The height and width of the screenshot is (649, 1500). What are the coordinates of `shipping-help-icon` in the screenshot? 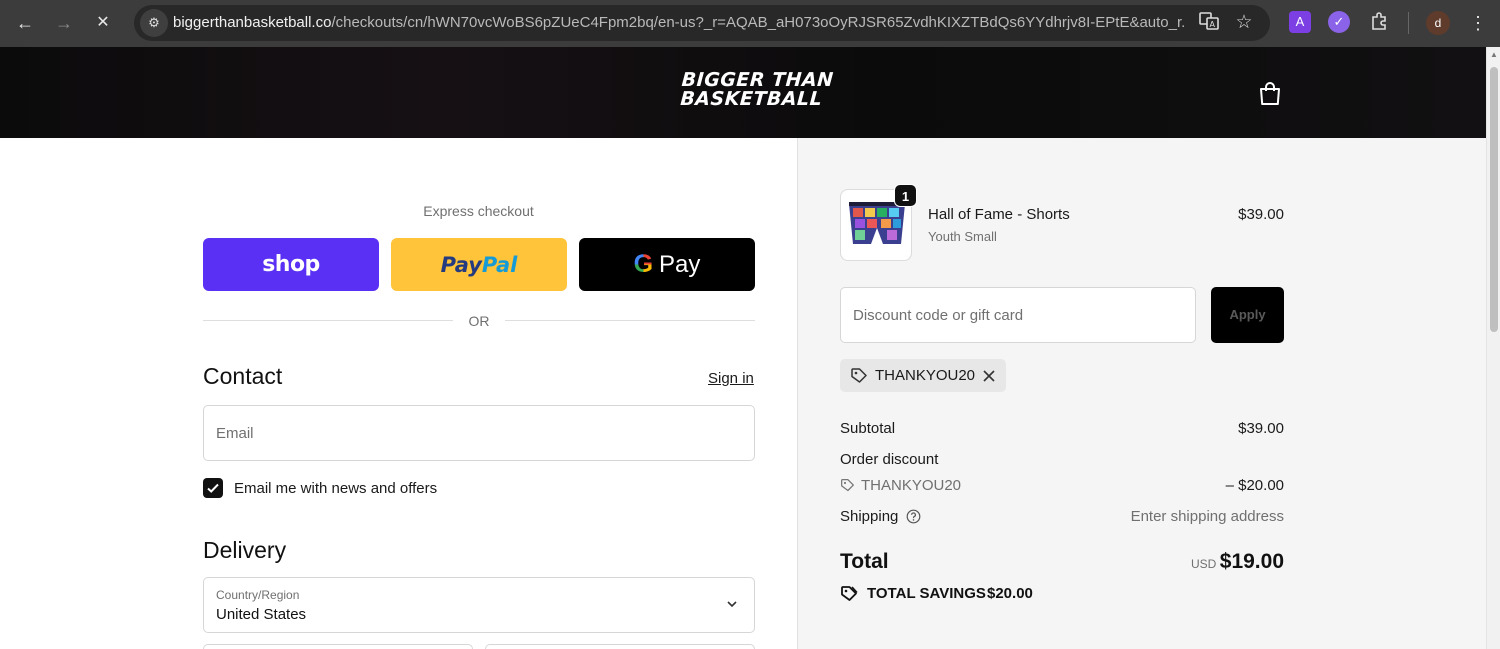 It's located at (913, 516).